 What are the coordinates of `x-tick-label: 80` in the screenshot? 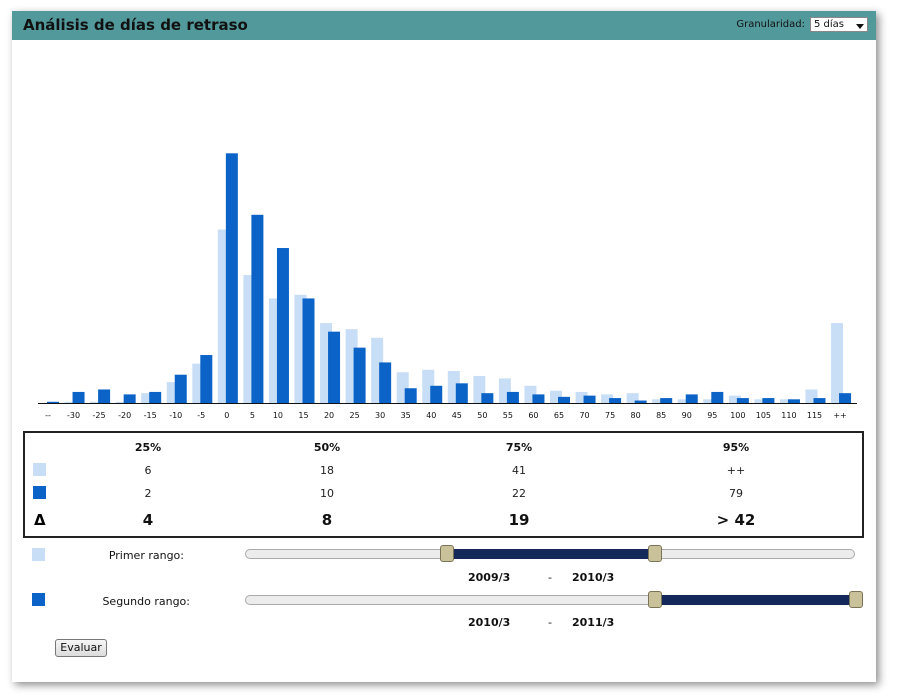 It's located at (636, 415).